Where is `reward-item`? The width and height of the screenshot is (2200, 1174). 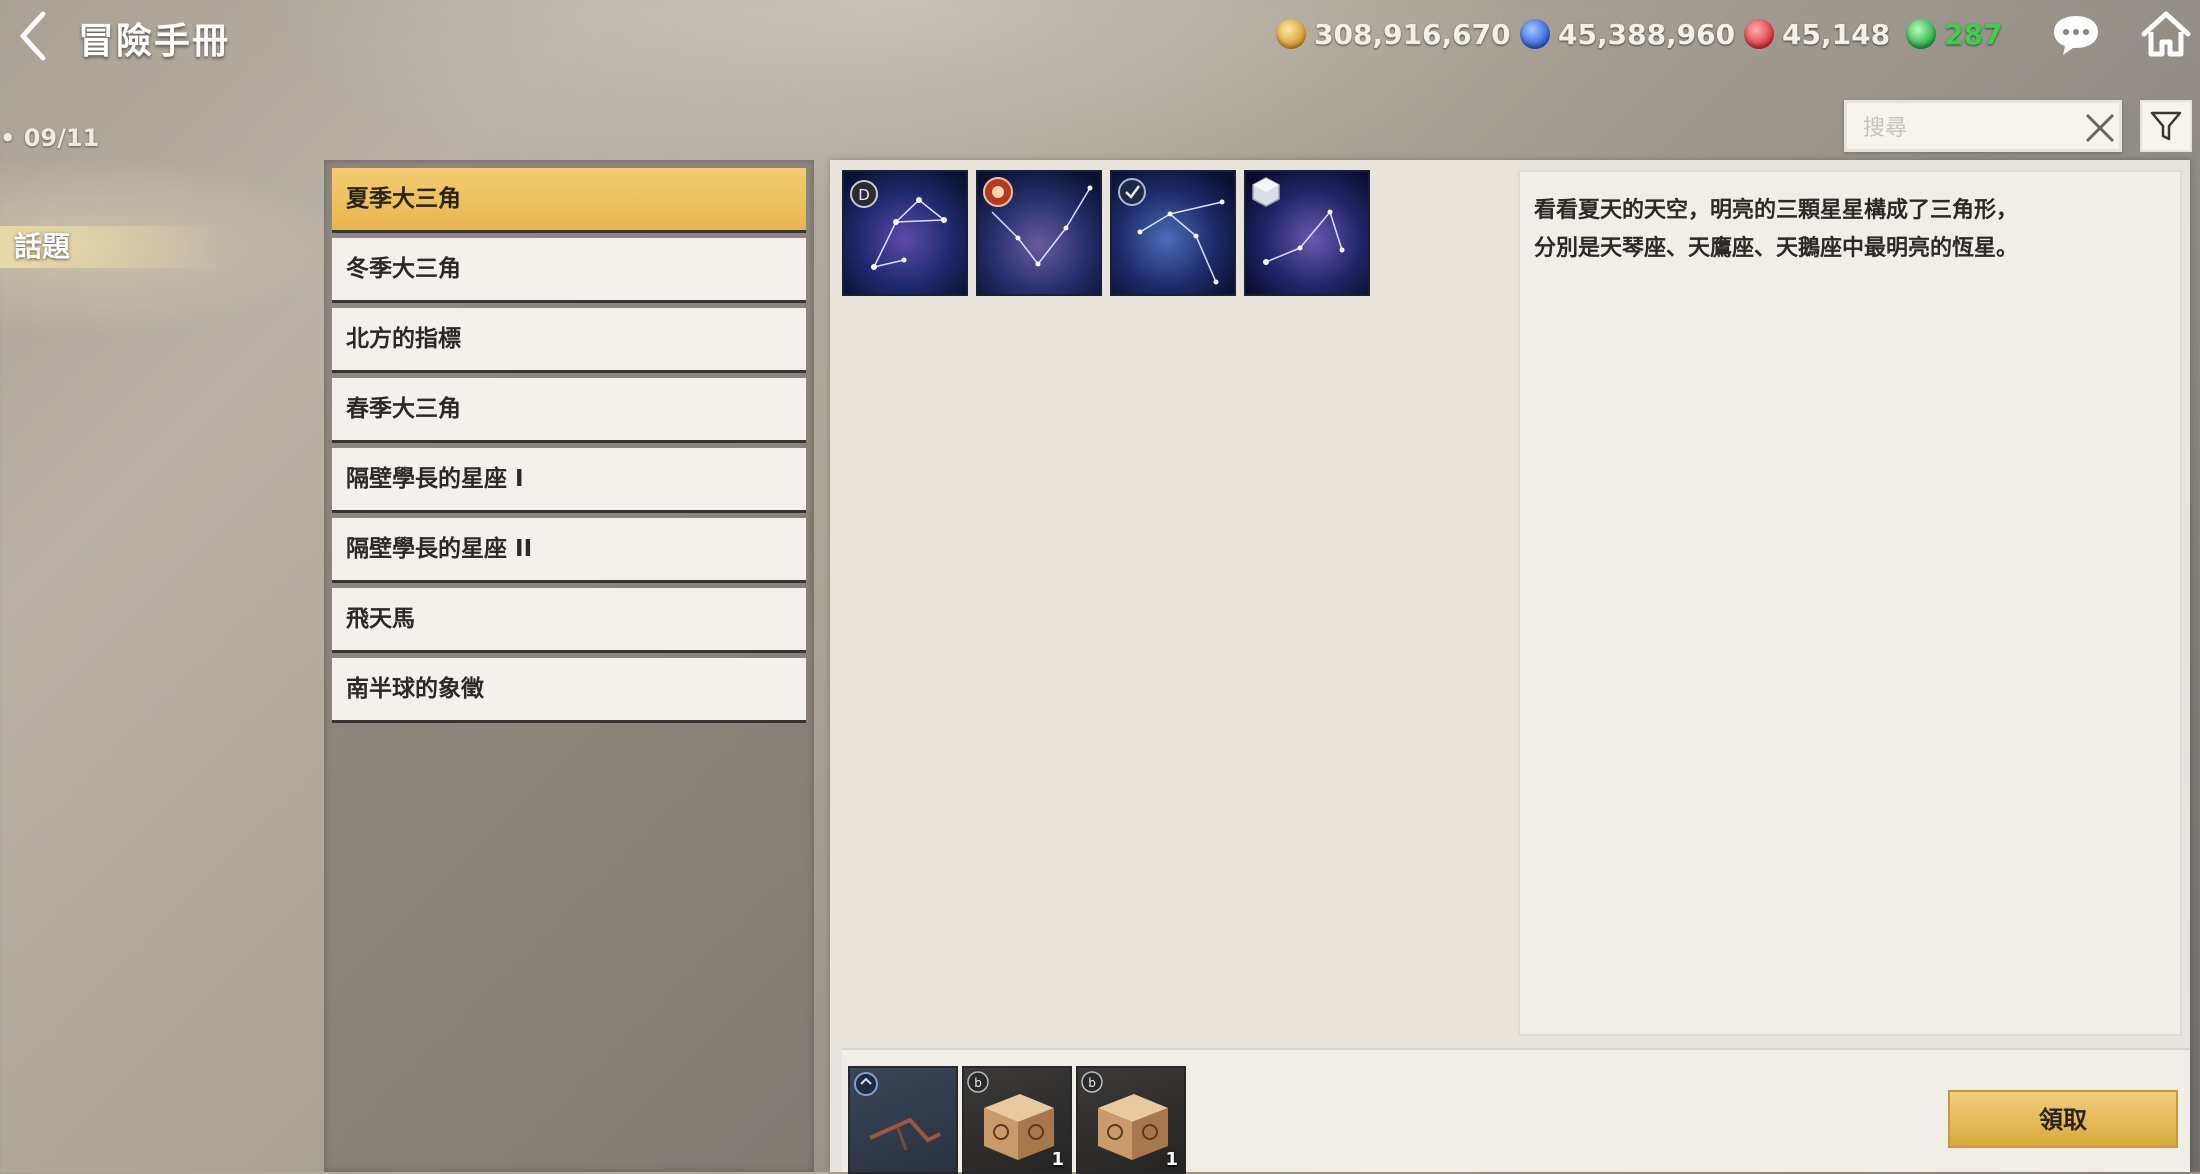
reward-item is located at coordinates (903, 1120).